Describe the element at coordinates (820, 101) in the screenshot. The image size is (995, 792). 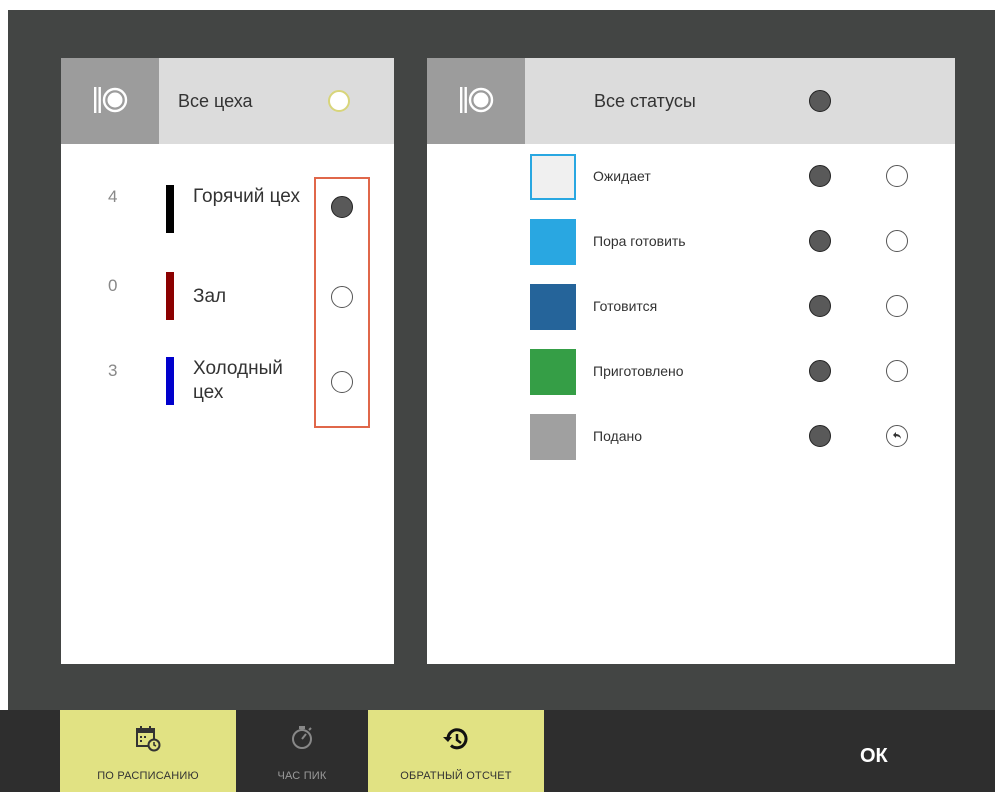
I see `all-statuses-radio` at that location.